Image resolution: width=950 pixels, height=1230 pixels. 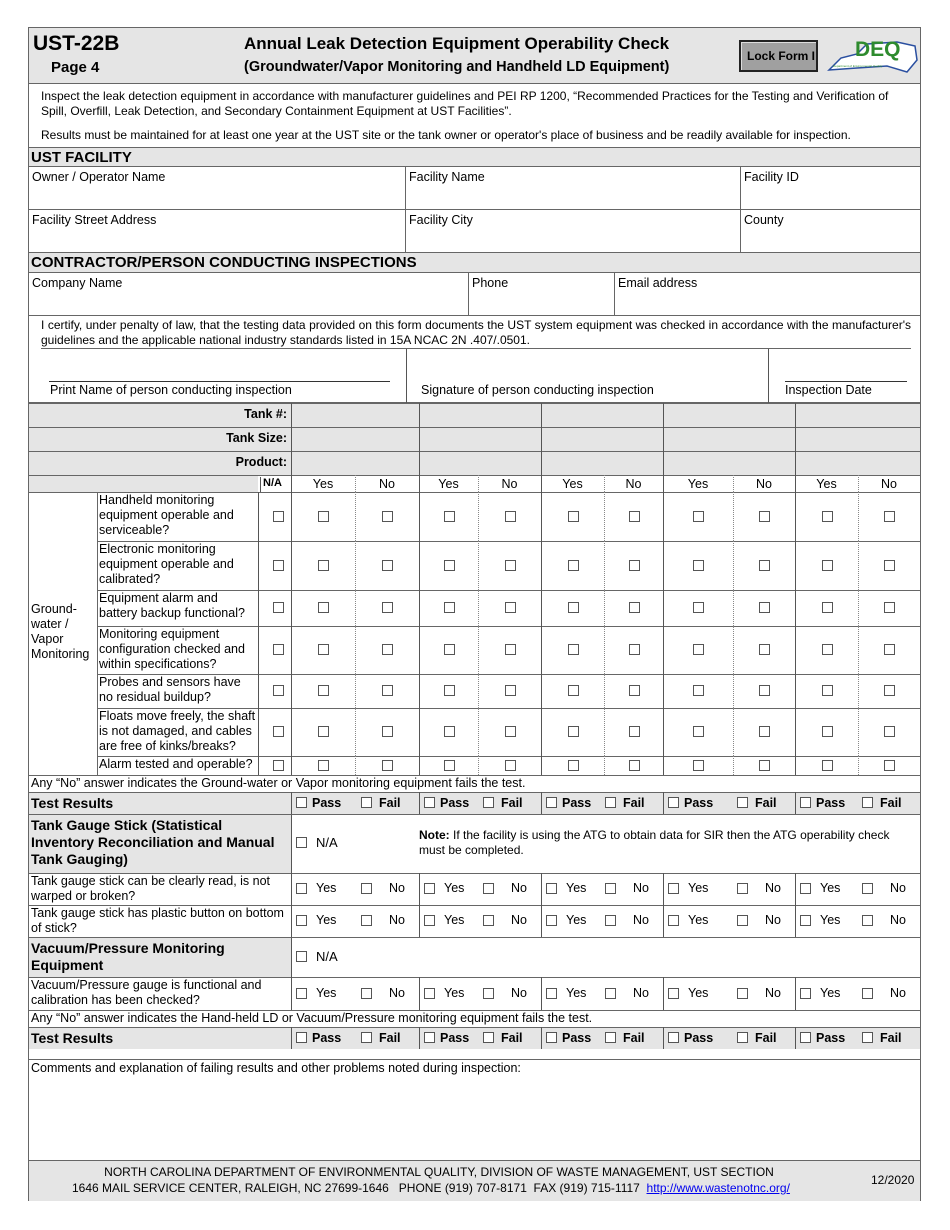 What do you see at coordinates (542, 294) in the screenshot?
I see `phone-field: Phone` at bounding box center [542, 294].